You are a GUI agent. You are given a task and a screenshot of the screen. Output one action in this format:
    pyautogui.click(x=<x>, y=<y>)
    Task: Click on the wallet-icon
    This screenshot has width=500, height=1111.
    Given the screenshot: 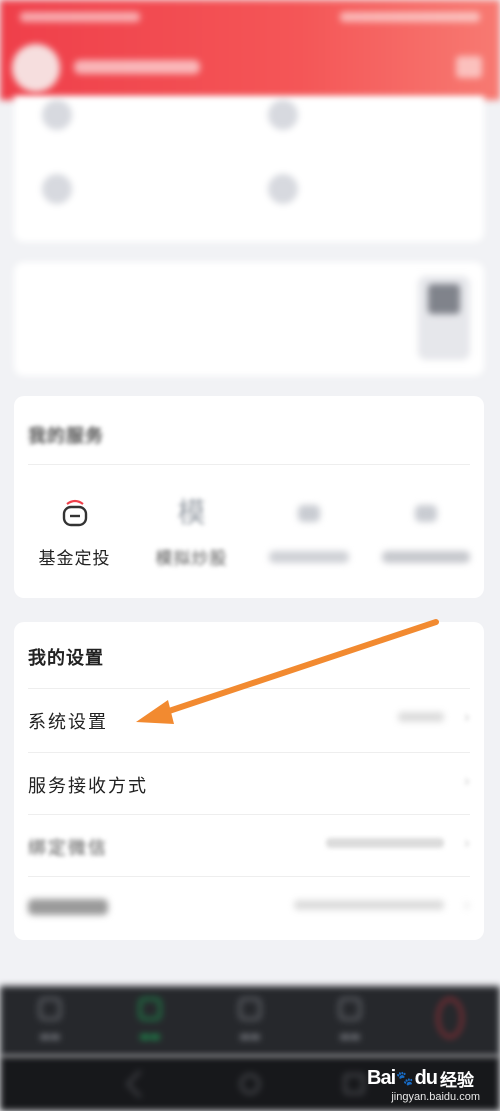 What is the action you would take?
    pyautogui.click(x=75, y=517)
    